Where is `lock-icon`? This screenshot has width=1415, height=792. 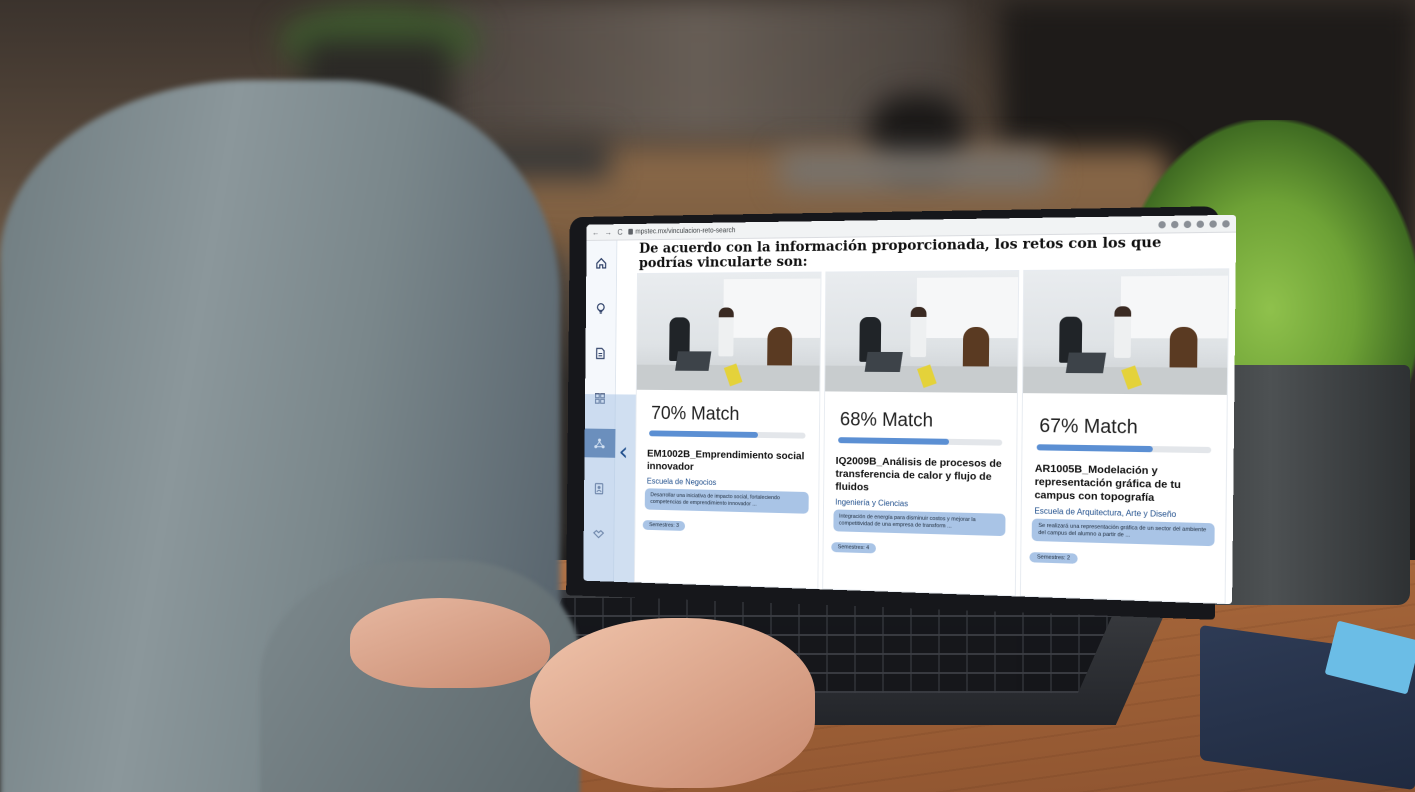 lock-icon is located at coordinates (630, 231).